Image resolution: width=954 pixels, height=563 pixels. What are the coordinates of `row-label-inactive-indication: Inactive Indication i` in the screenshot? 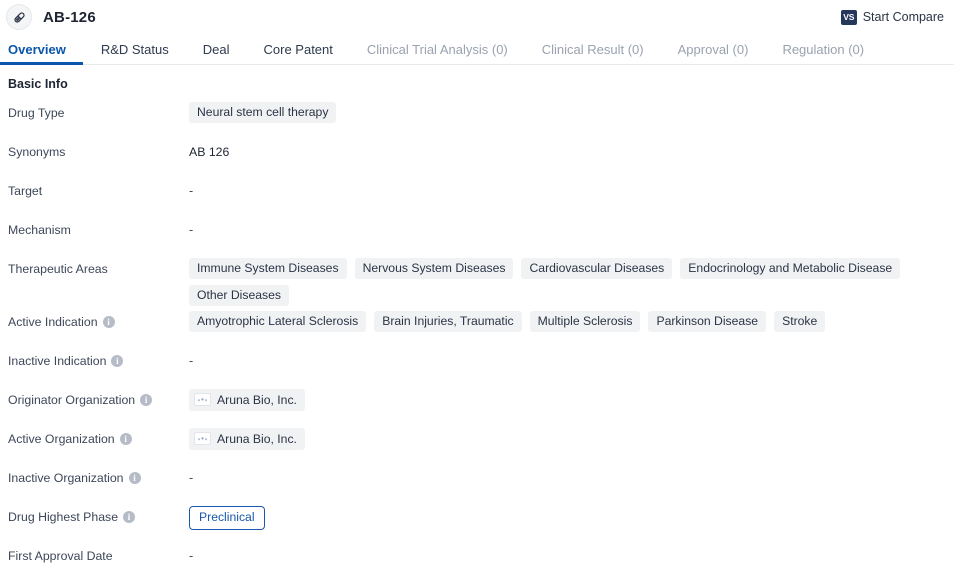 It's located at (98, 356).